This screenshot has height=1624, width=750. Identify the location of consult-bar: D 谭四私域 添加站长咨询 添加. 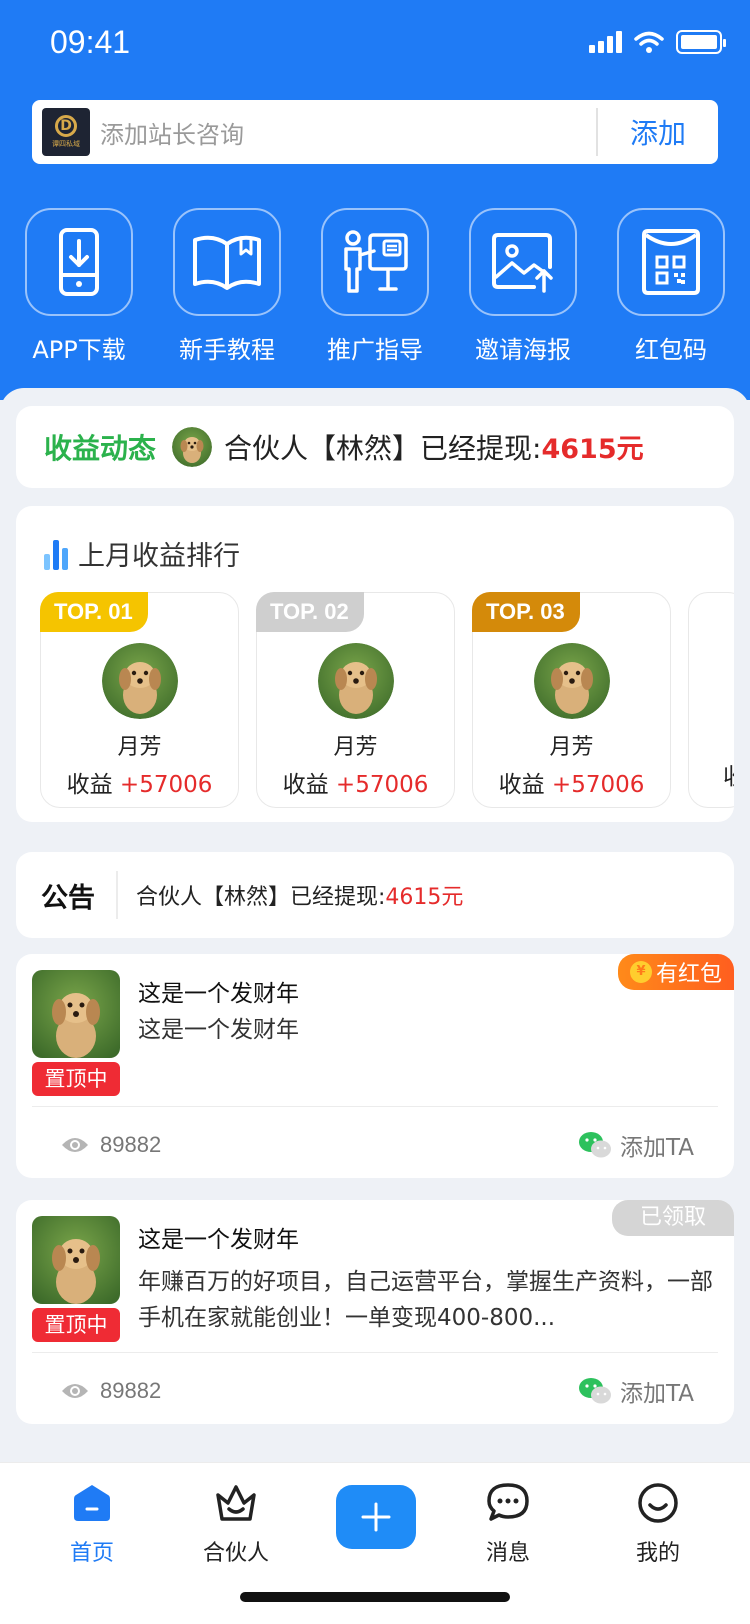
(375, 132).